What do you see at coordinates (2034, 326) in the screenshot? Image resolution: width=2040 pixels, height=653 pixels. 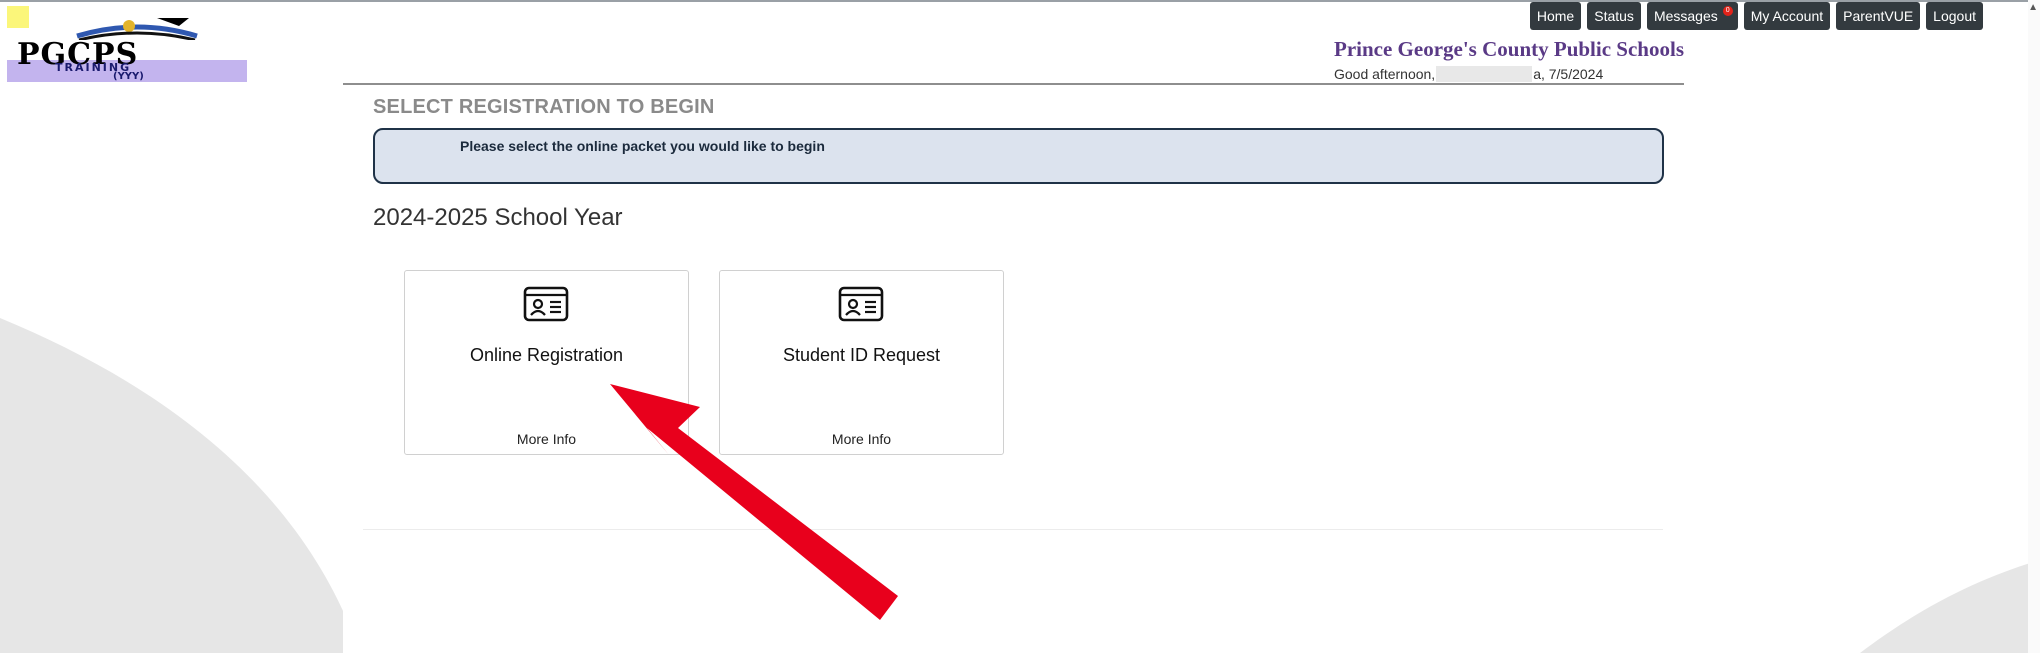 I see `scrollbar: ▲` at bounding box center [2034, 326].